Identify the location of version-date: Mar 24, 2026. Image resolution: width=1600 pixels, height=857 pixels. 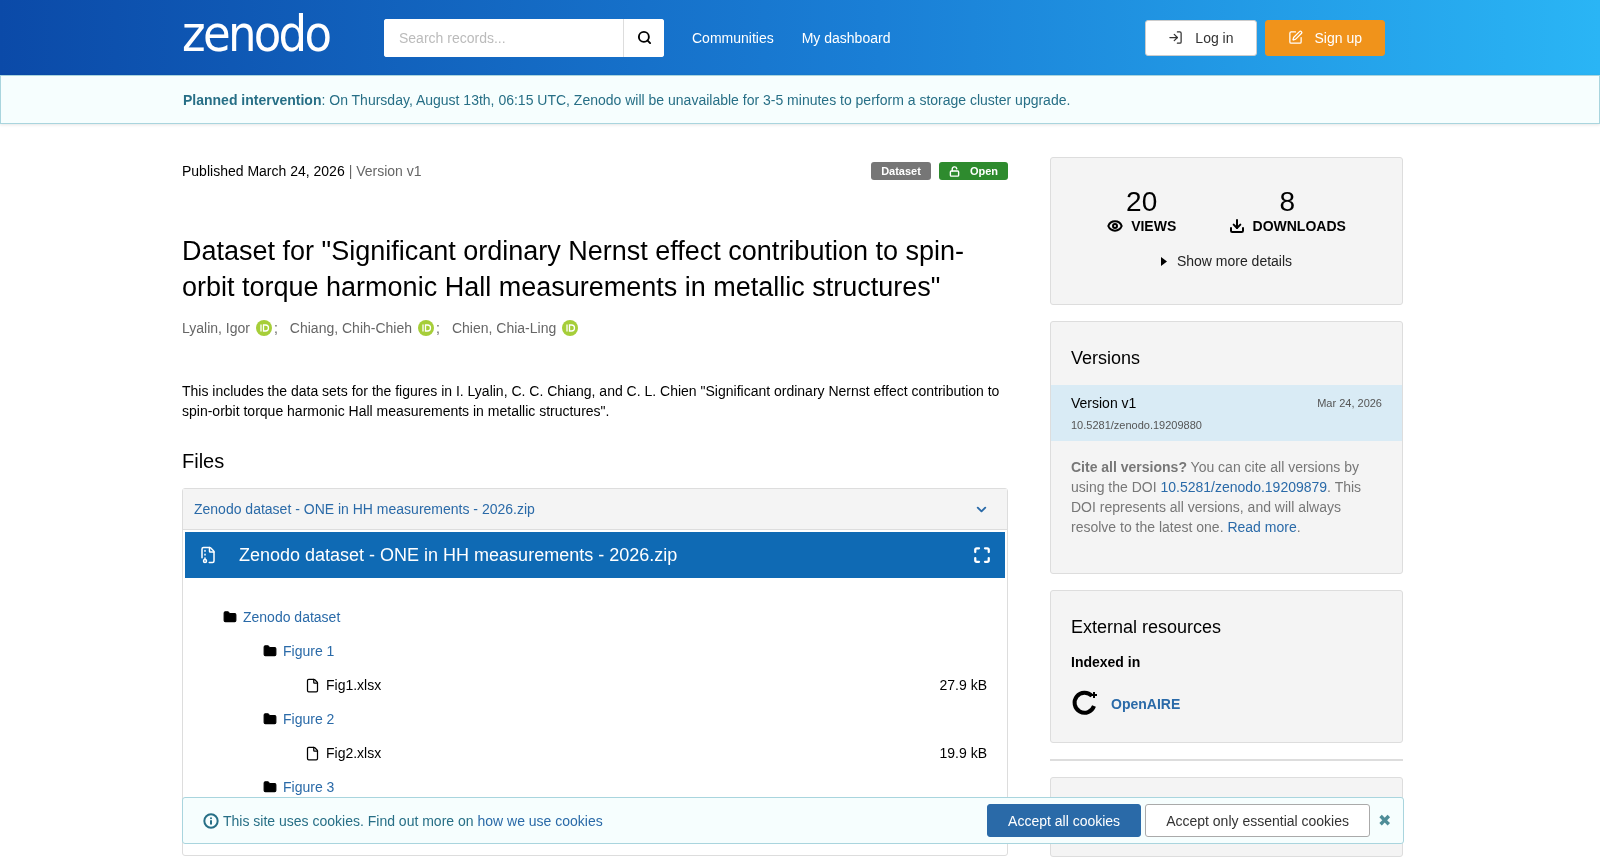
(1349, 403).